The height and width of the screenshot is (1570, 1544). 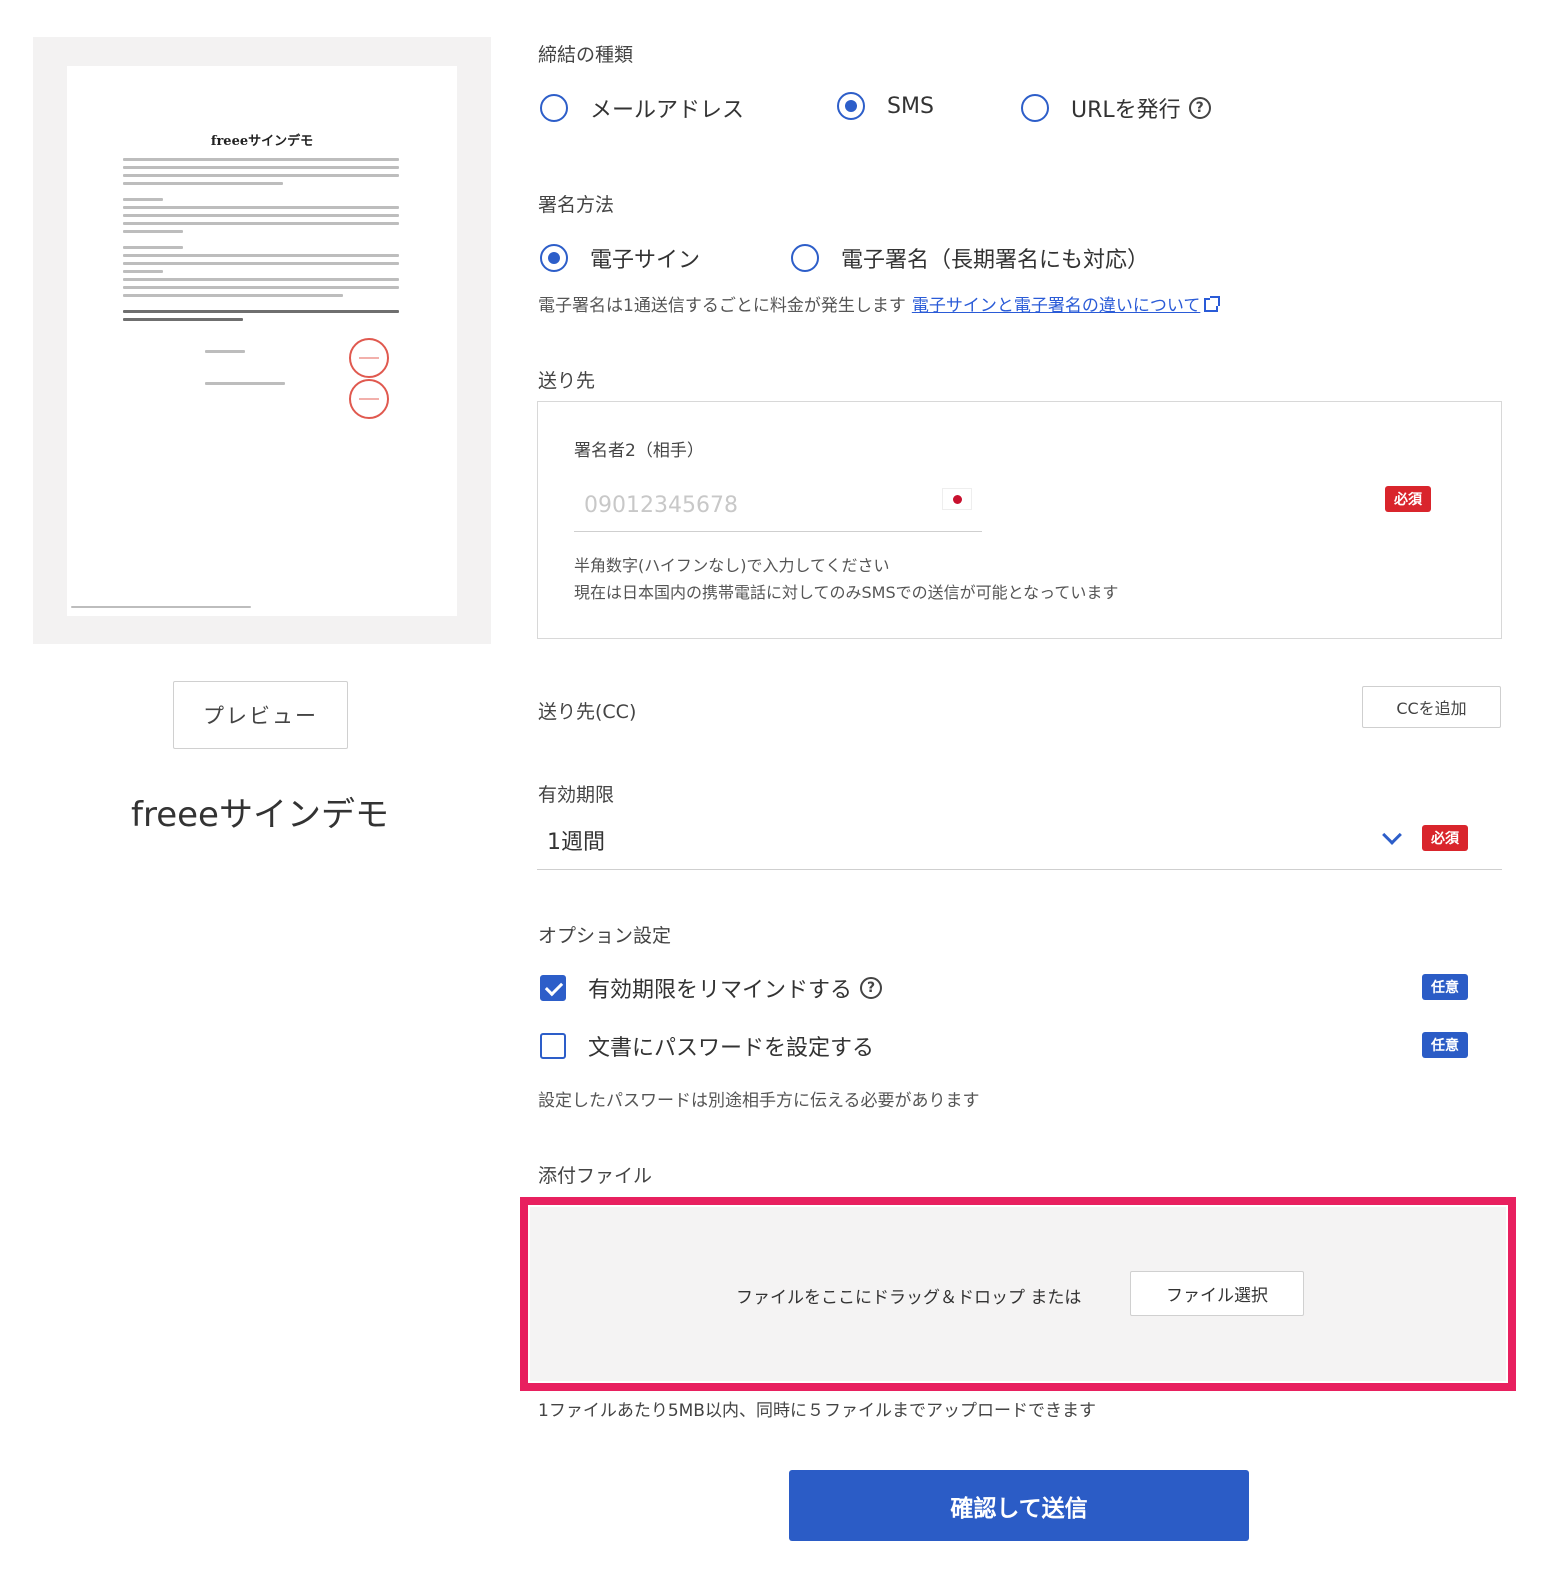 I want to click on radio-email-label: メールアドレス, so click(x=667, y=110).